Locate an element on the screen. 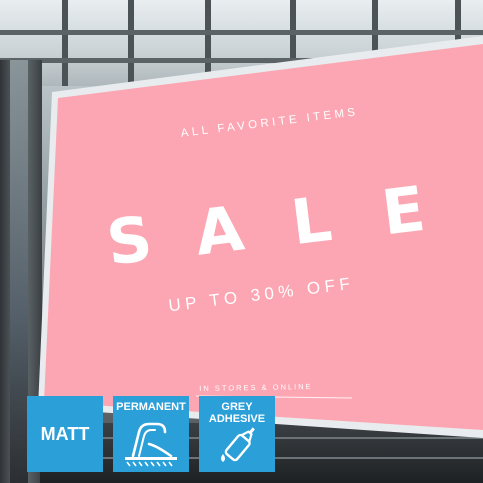 The height and width of the screenshot is (483, 483). badge-matt-label: MATT is located at coordinates (65, 433).